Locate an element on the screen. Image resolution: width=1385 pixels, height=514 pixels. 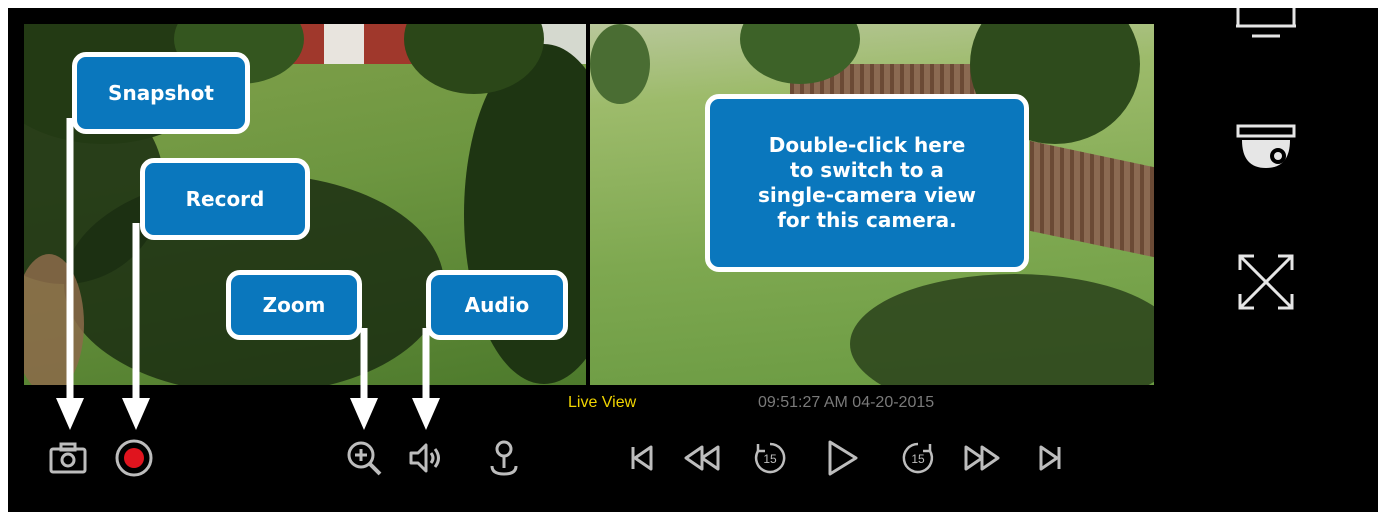
ptz-joystick-icon is located at coordinates (504, 458).